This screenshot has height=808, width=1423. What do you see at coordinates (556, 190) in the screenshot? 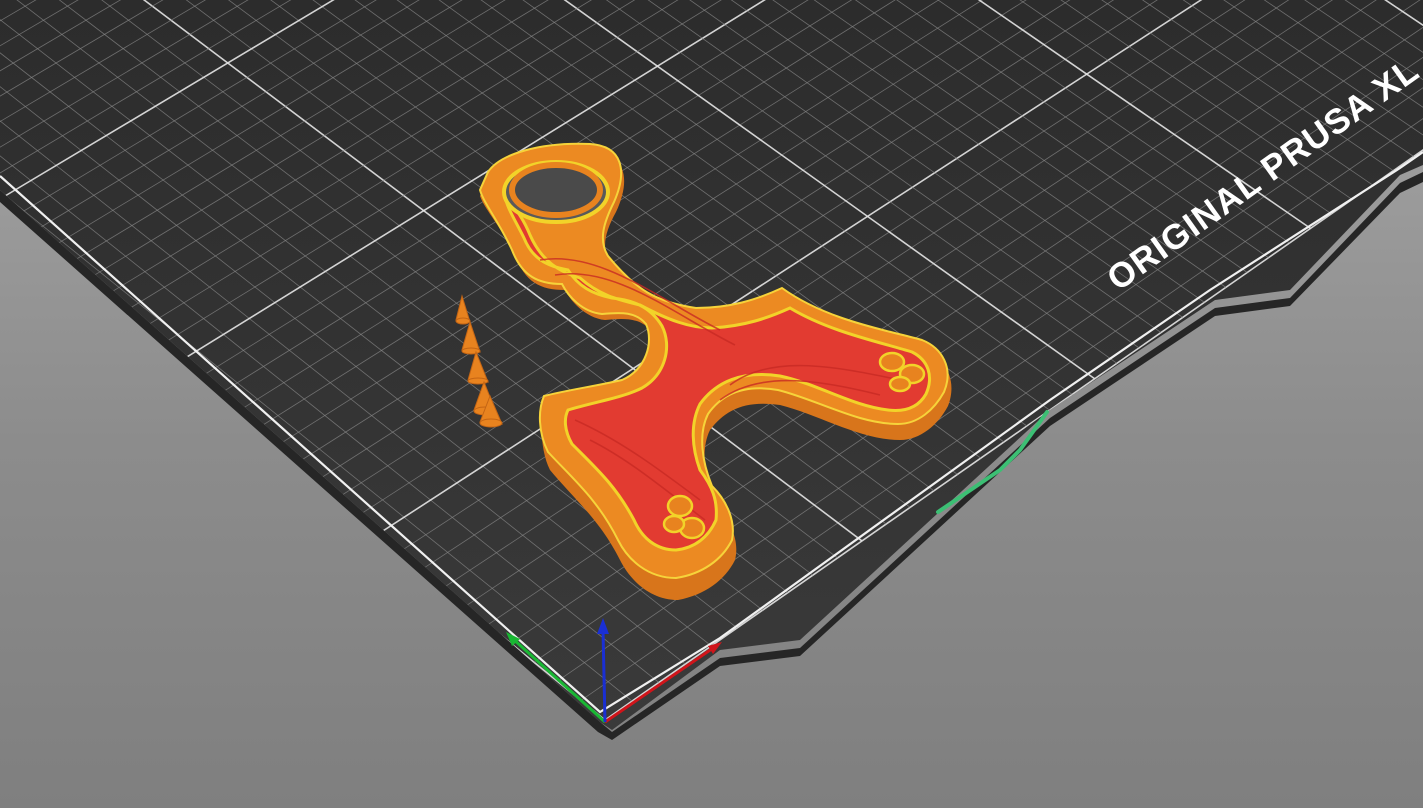
I see `model-ring-rim` at bounding box center [556, 190].